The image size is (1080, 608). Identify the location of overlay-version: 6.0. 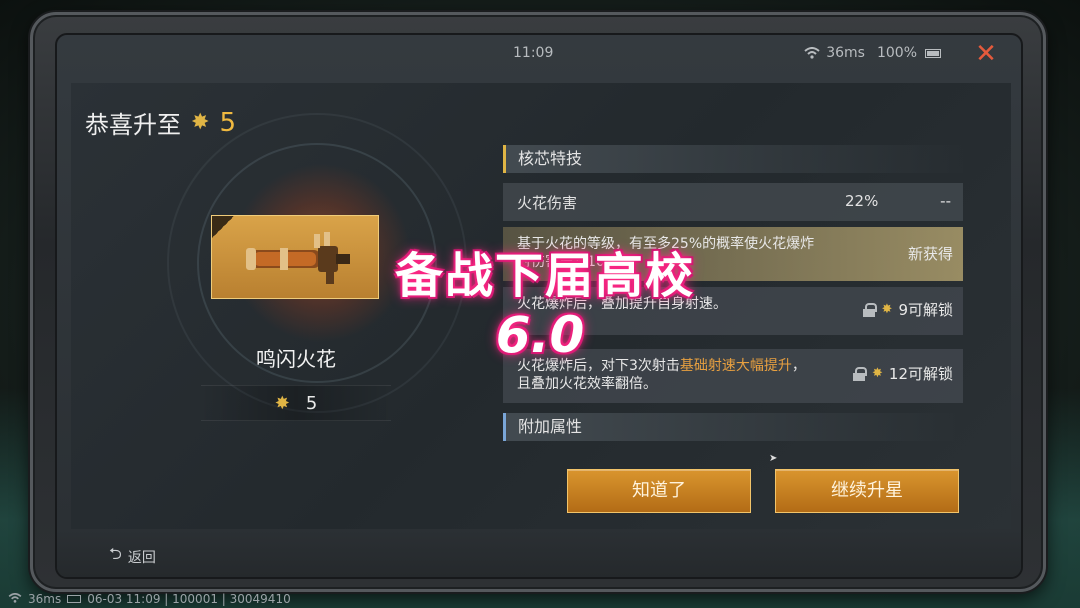
(540, 335).